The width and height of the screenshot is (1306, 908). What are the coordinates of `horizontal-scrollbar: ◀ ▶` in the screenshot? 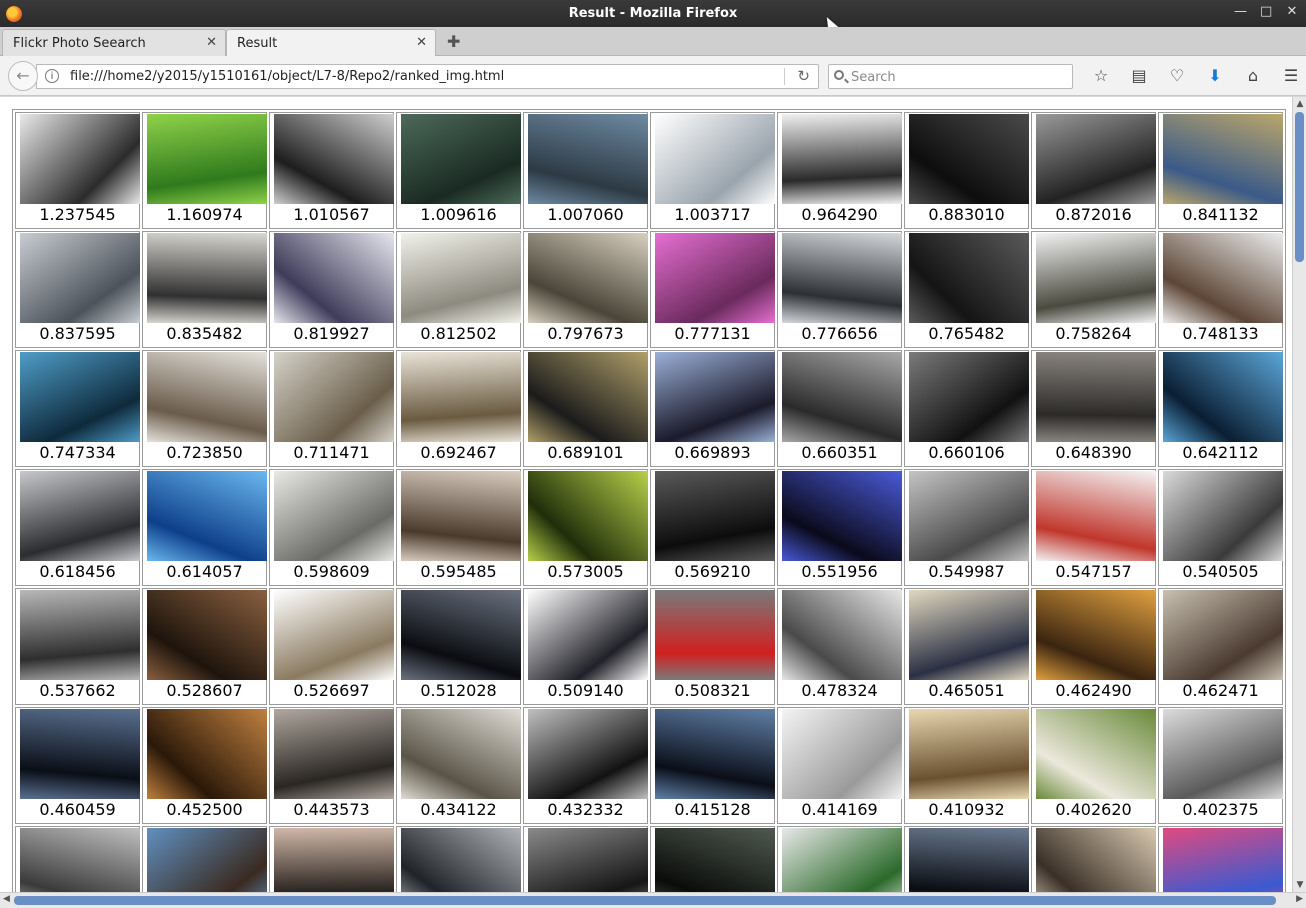 It's located at (653, 900).